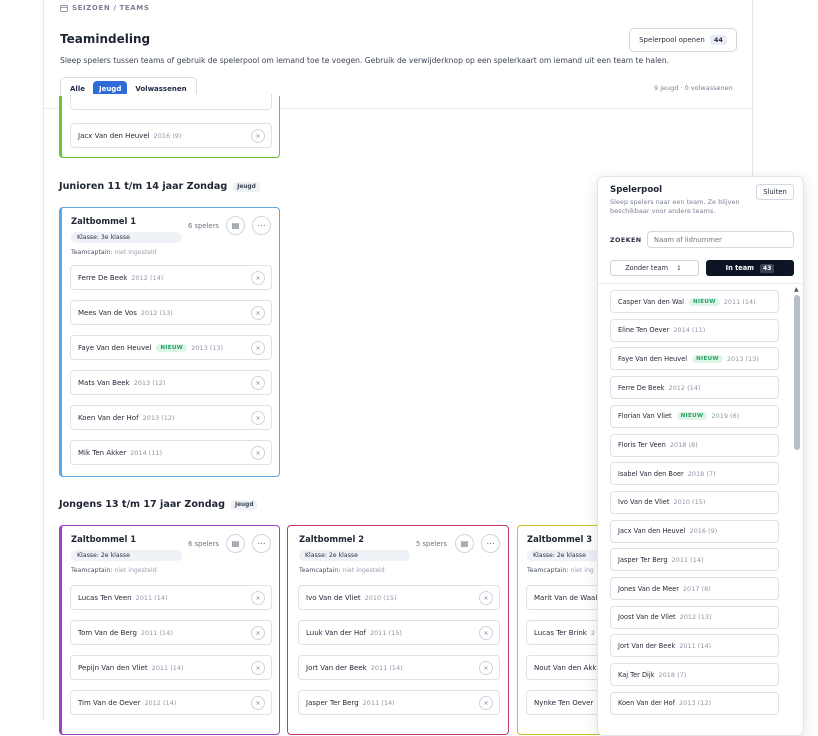 The width and height of the screenshot is (818, 736). What do you see at coordinates (115, 347) in the screenshot?
I see `player-name: Faye Van den Heuvel` at bounding box center [115, 347].